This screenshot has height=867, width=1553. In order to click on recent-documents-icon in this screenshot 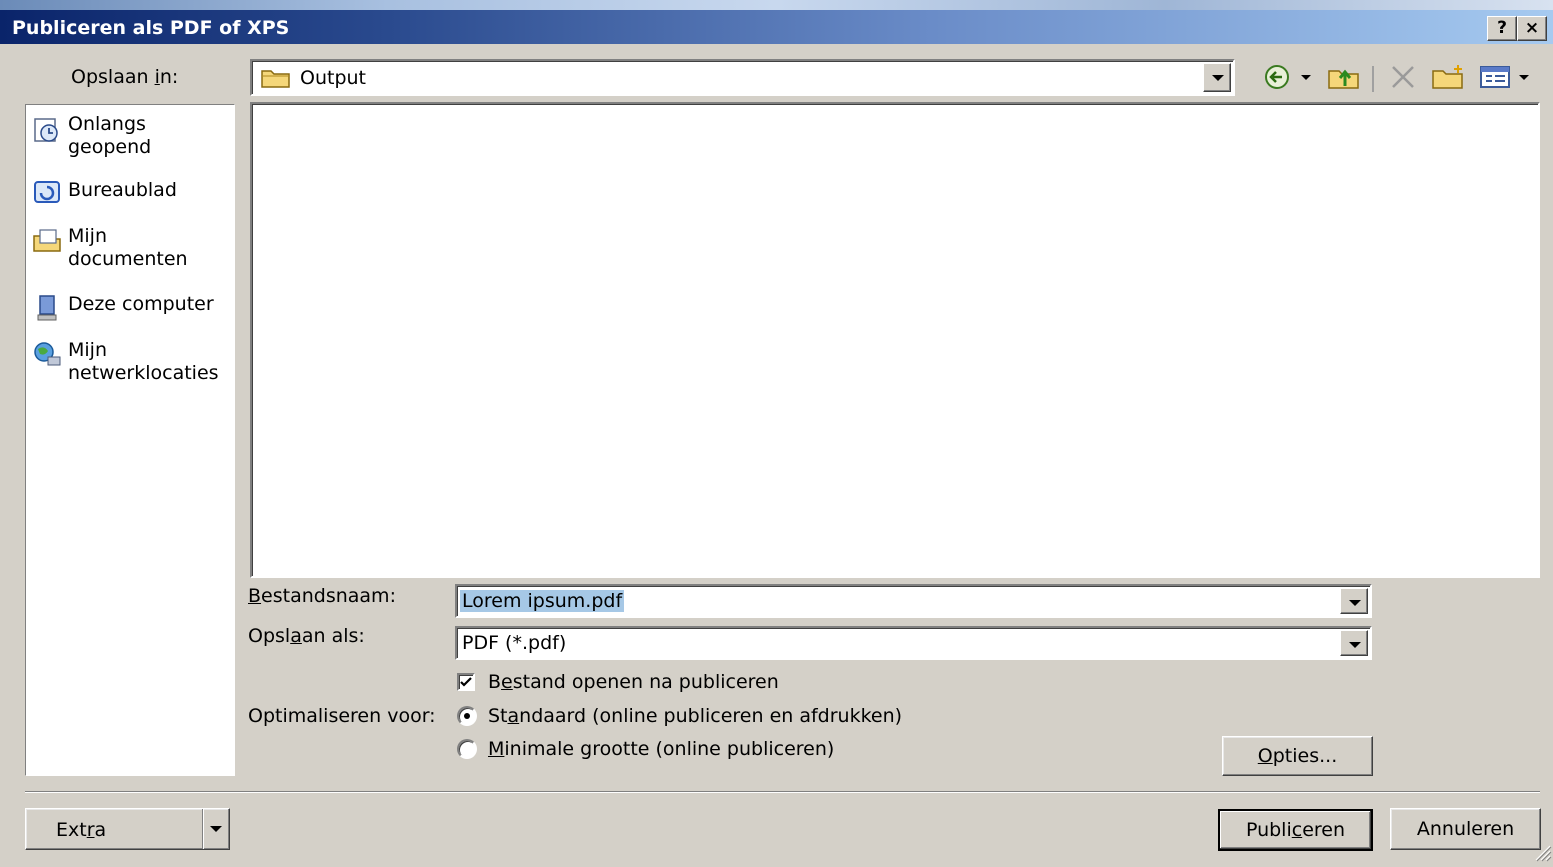, I will do `click(47, 127)`.